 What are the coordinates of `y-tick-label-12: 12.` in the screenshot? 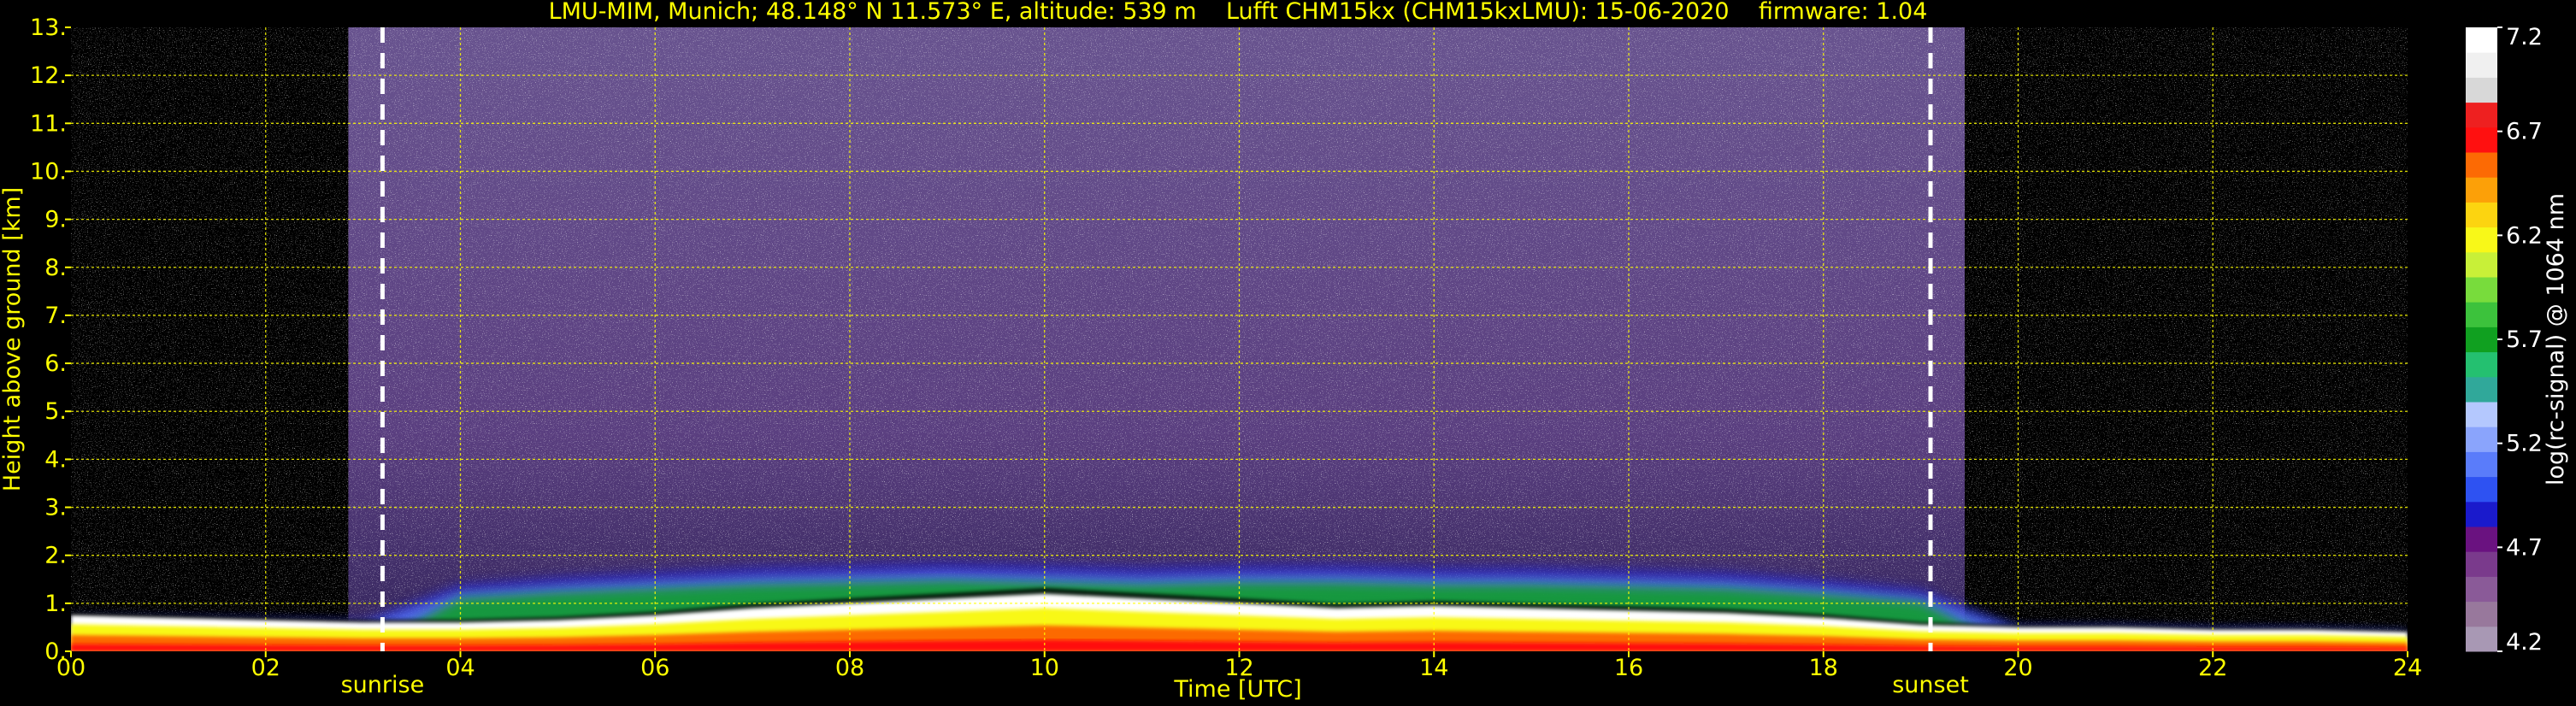 It's located at (48, 75).